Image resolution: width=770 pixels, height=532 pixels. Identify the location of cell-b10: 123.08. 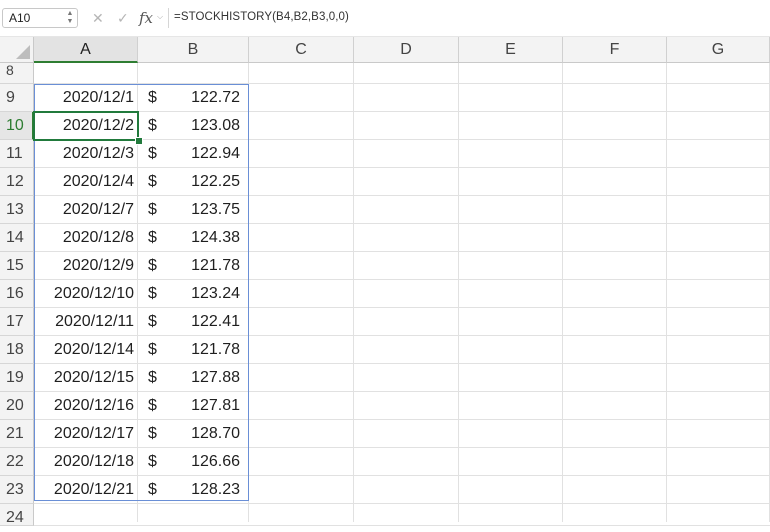
(200, 126).